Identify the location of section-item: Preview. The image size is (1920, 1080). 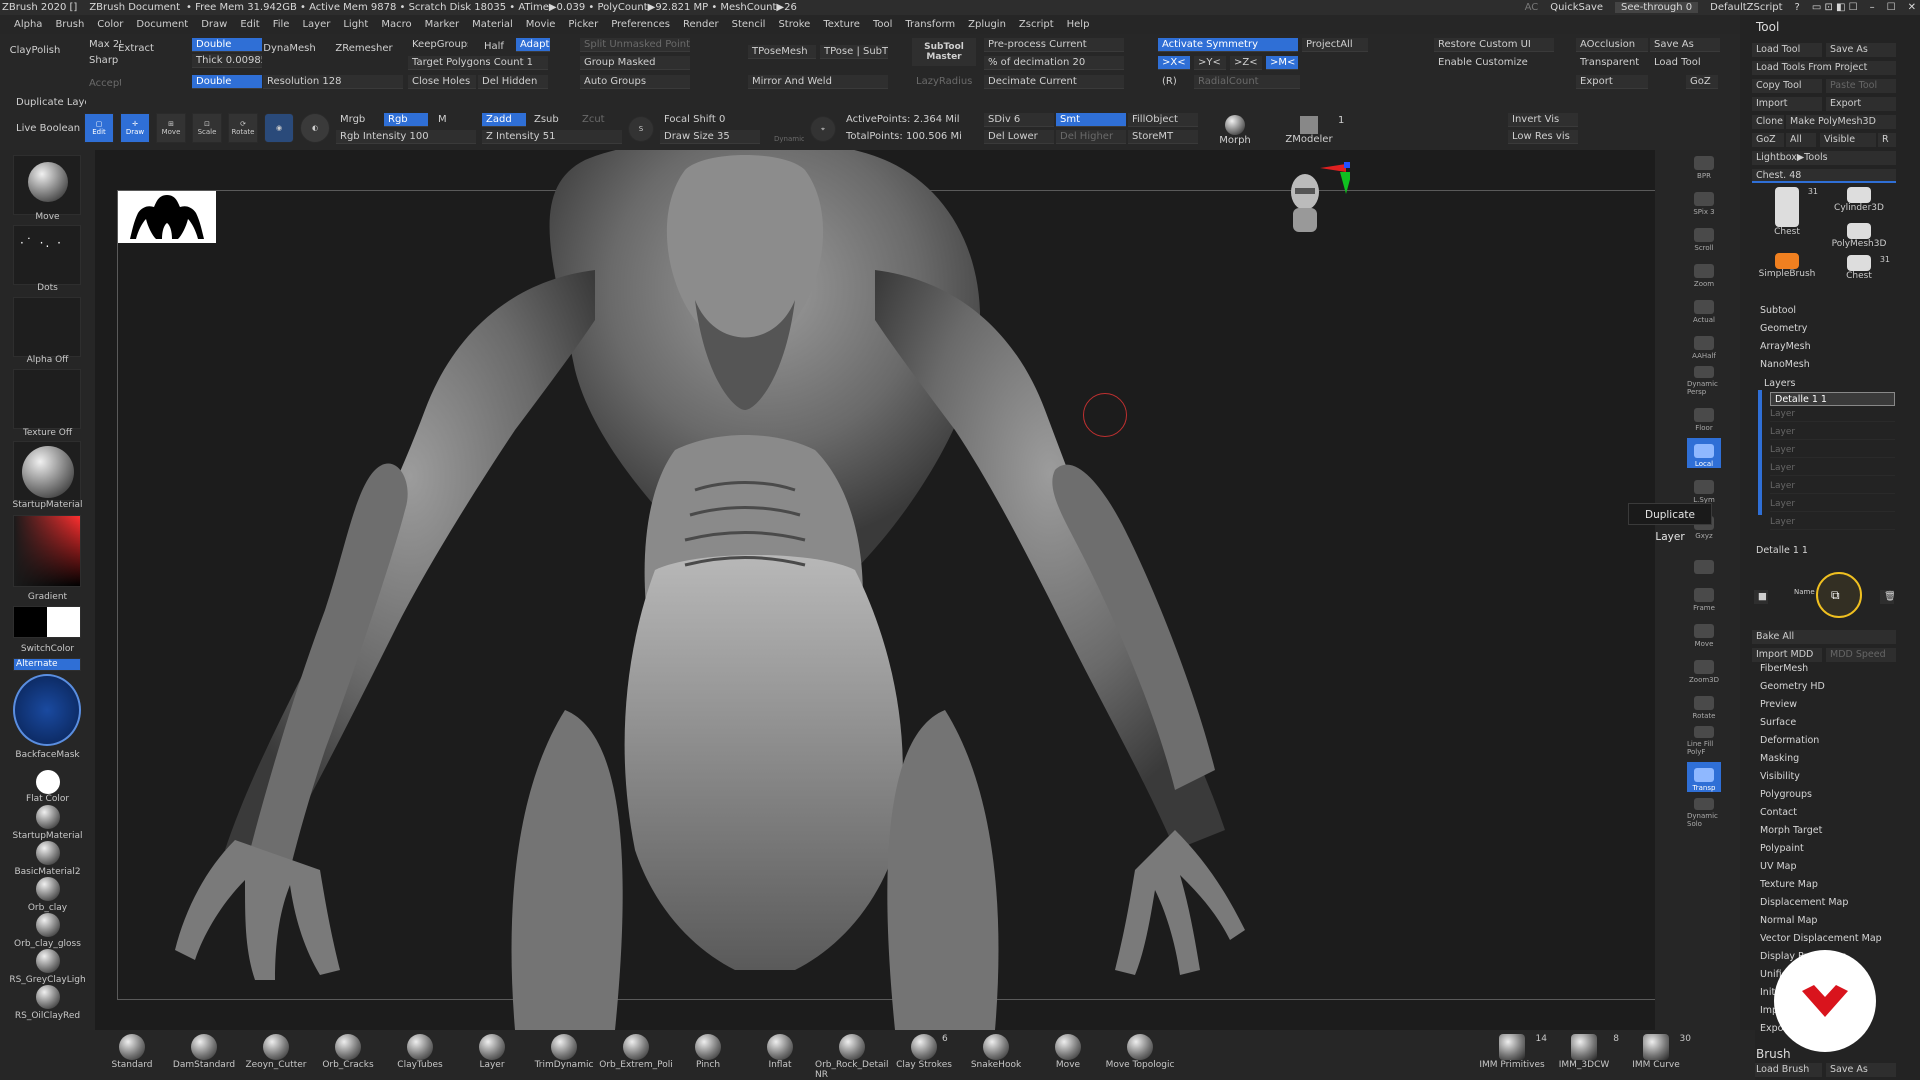
(1778, 706).